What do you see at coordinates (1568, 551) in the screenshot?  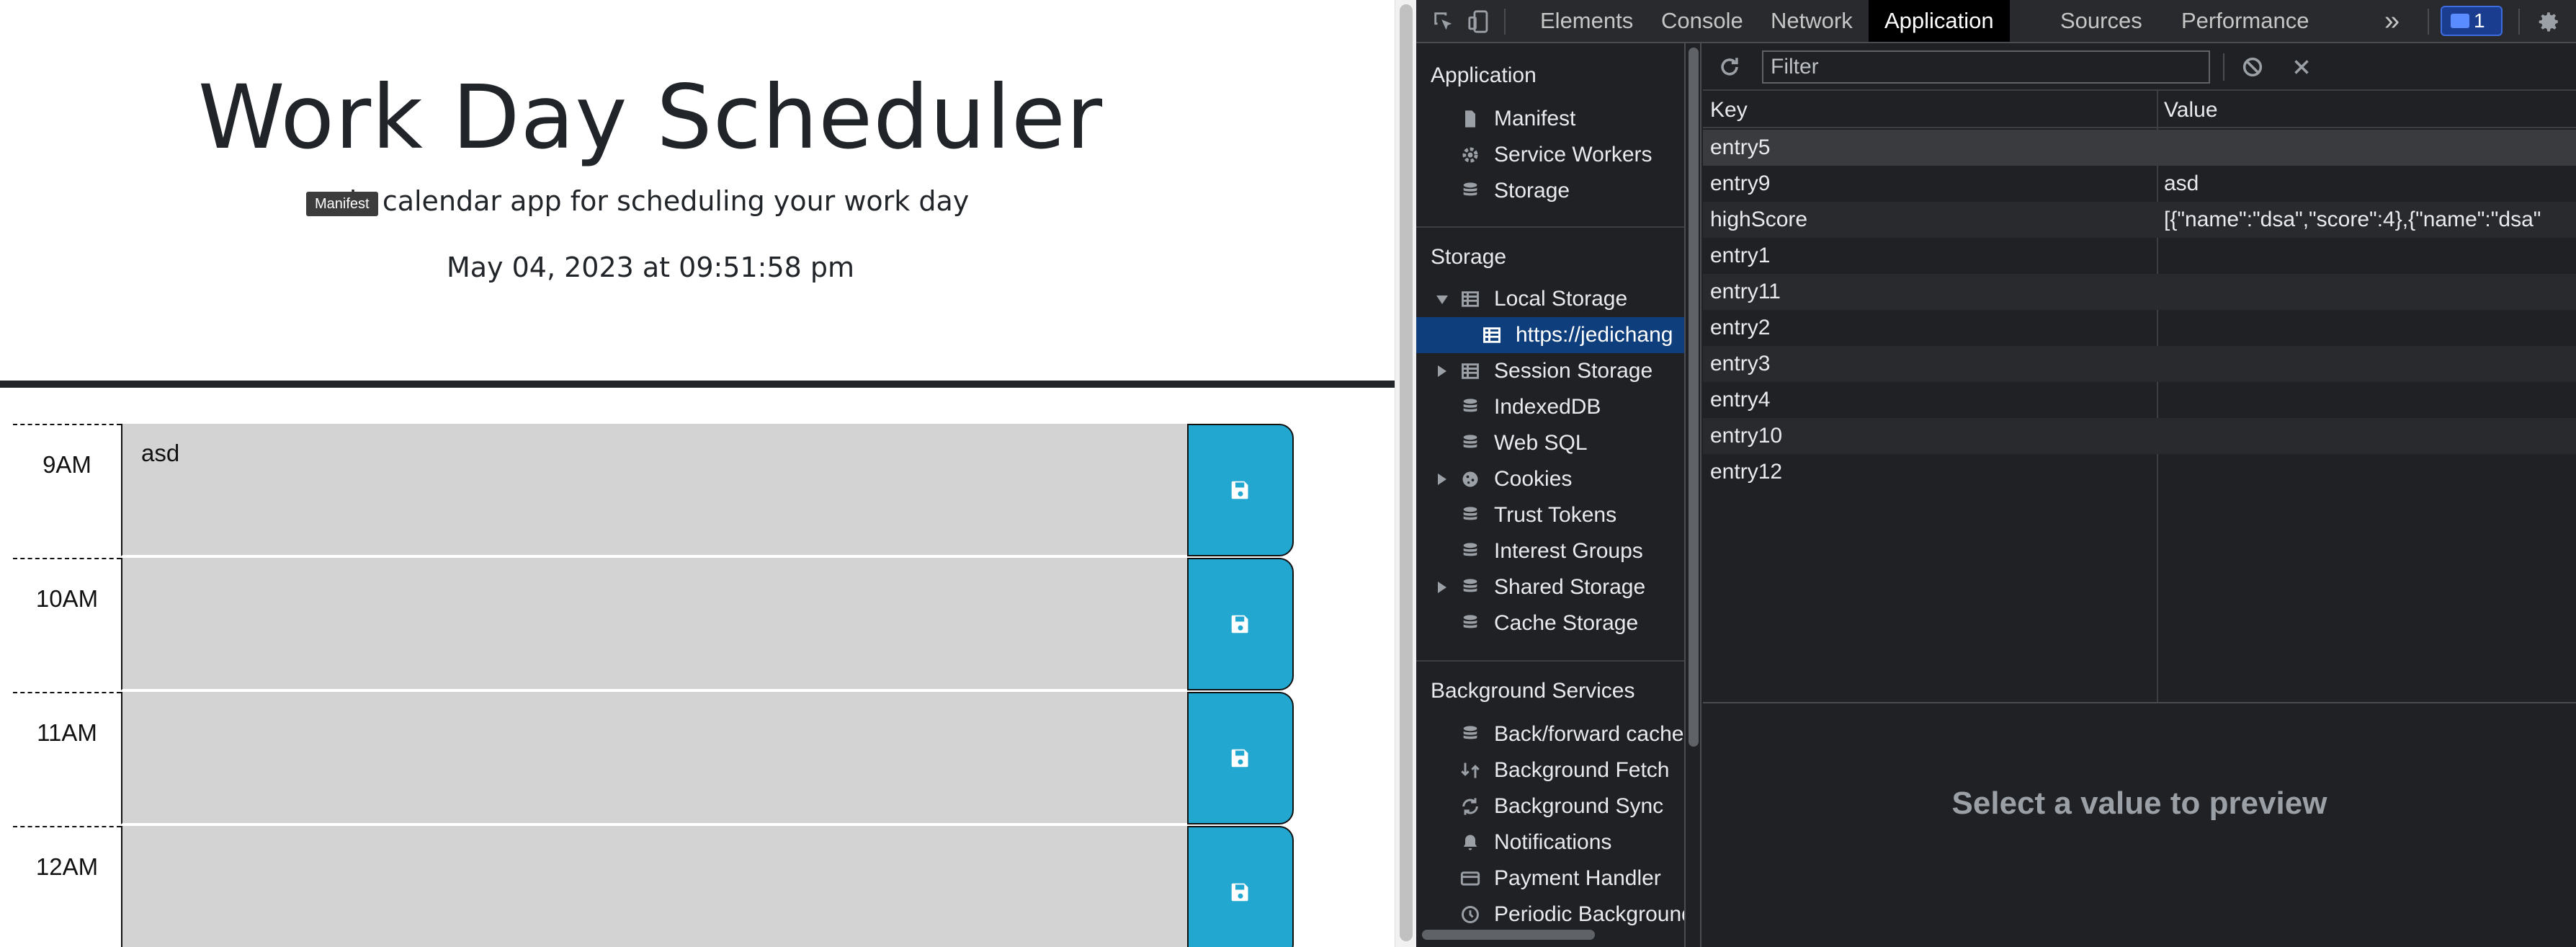 I see `sidebar-item-label: Interest Groups` at bounding box center [1568, 551].